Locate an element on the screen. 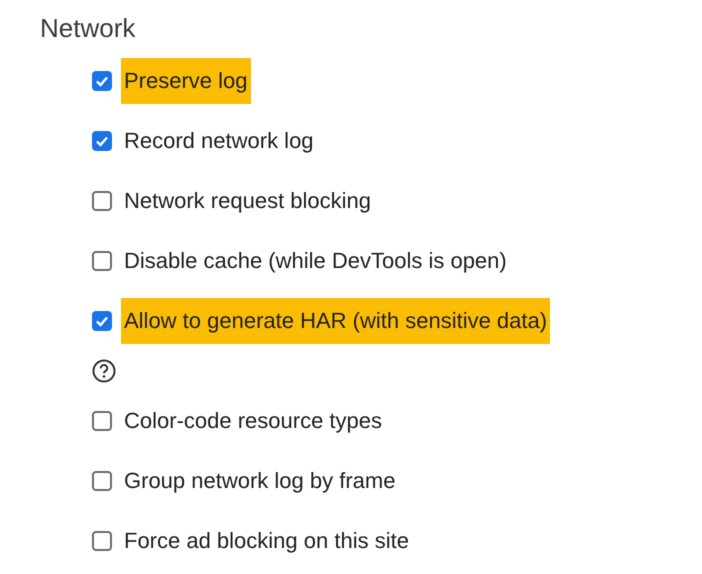 This screenshot has width=702, height=574. checkbox-label: Group network log by frame is located at coordinates (259, 481).